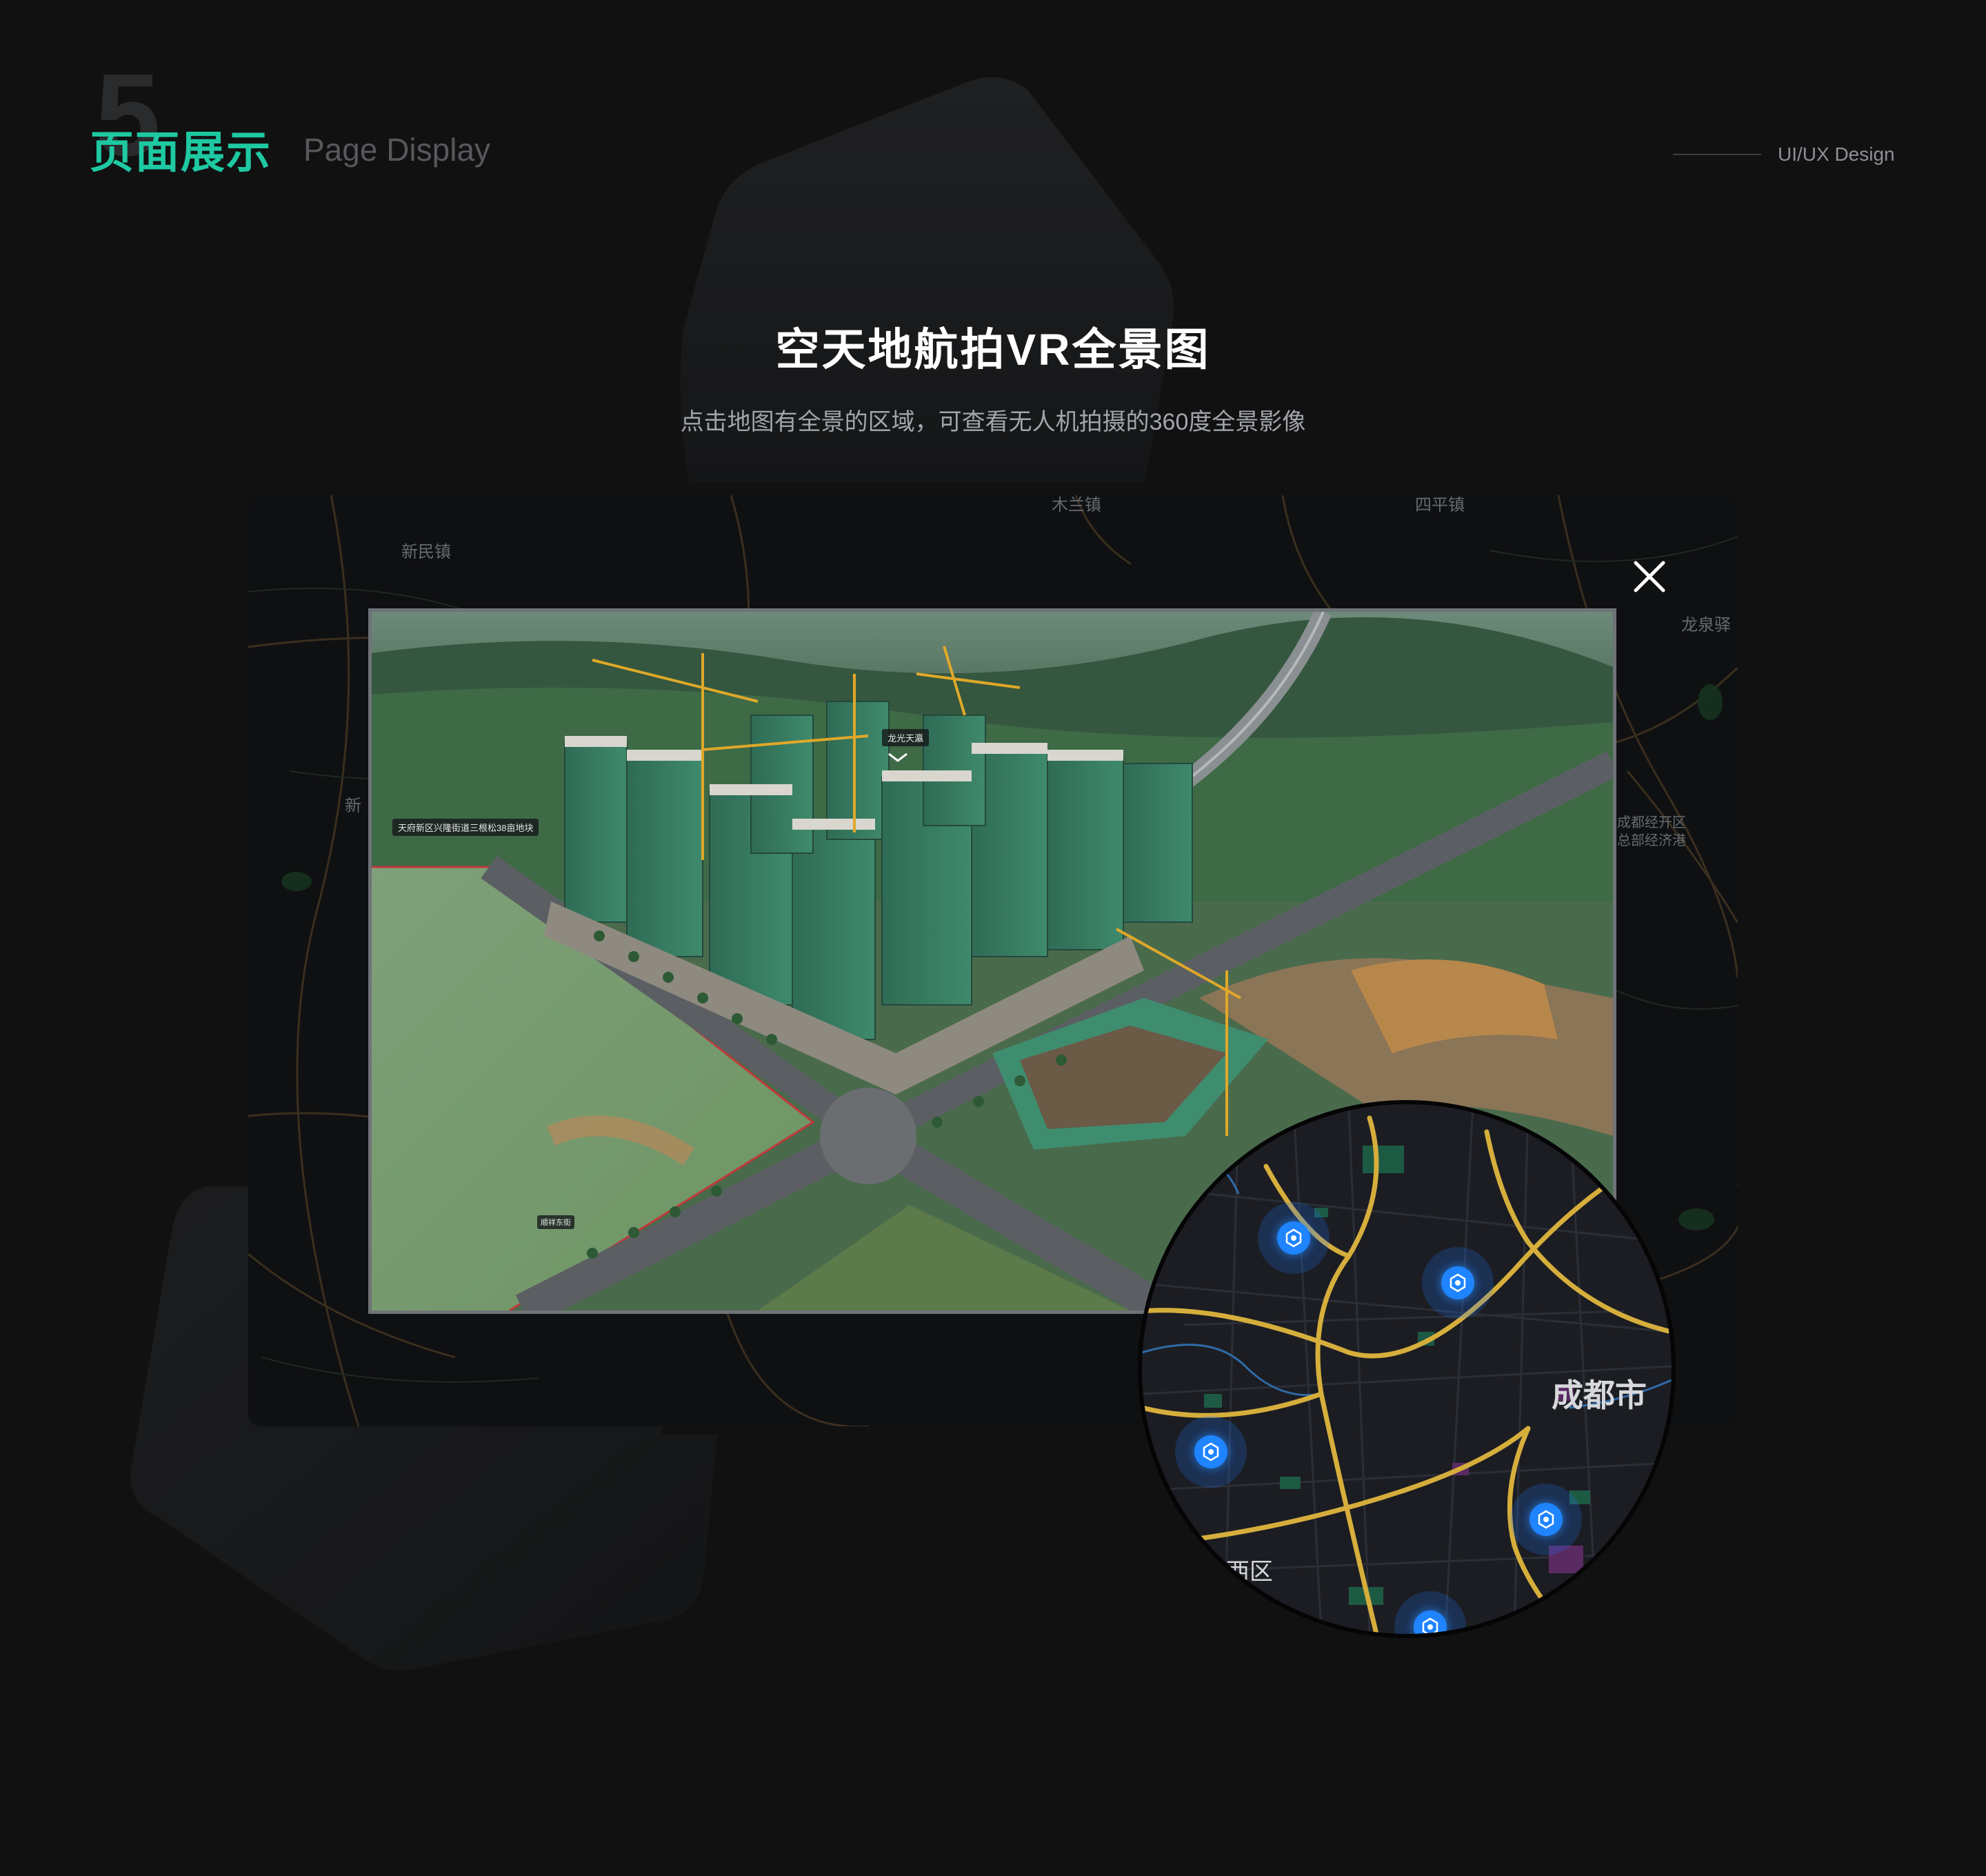 The image size is (1986, 1876). Describe the element at coordinates (1076, 505) in the screenshot. I see `map-label: 木兰镇` at that location.